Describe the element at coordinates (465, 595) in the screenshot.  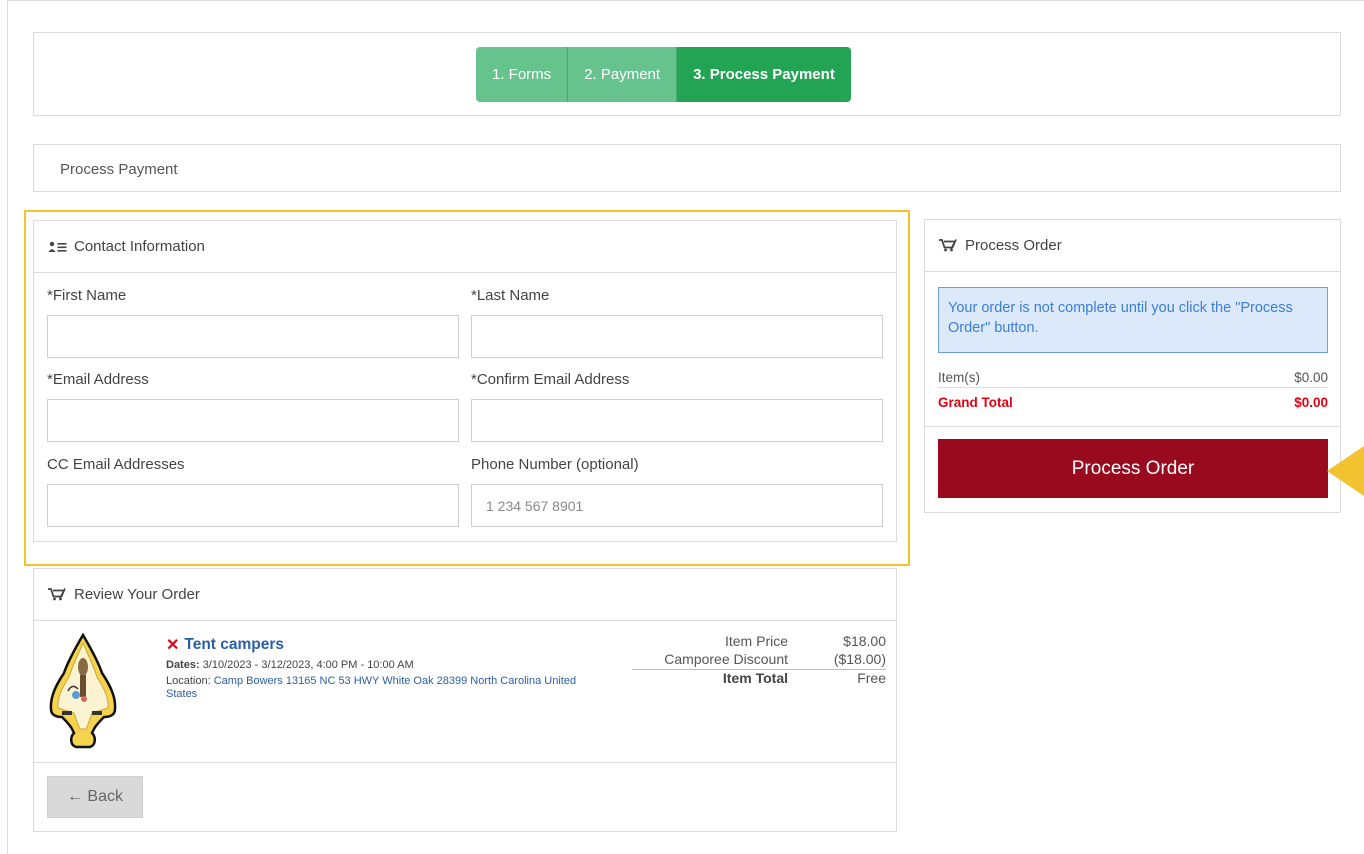
I see `review-panel-header: Review Your Order` at that location.